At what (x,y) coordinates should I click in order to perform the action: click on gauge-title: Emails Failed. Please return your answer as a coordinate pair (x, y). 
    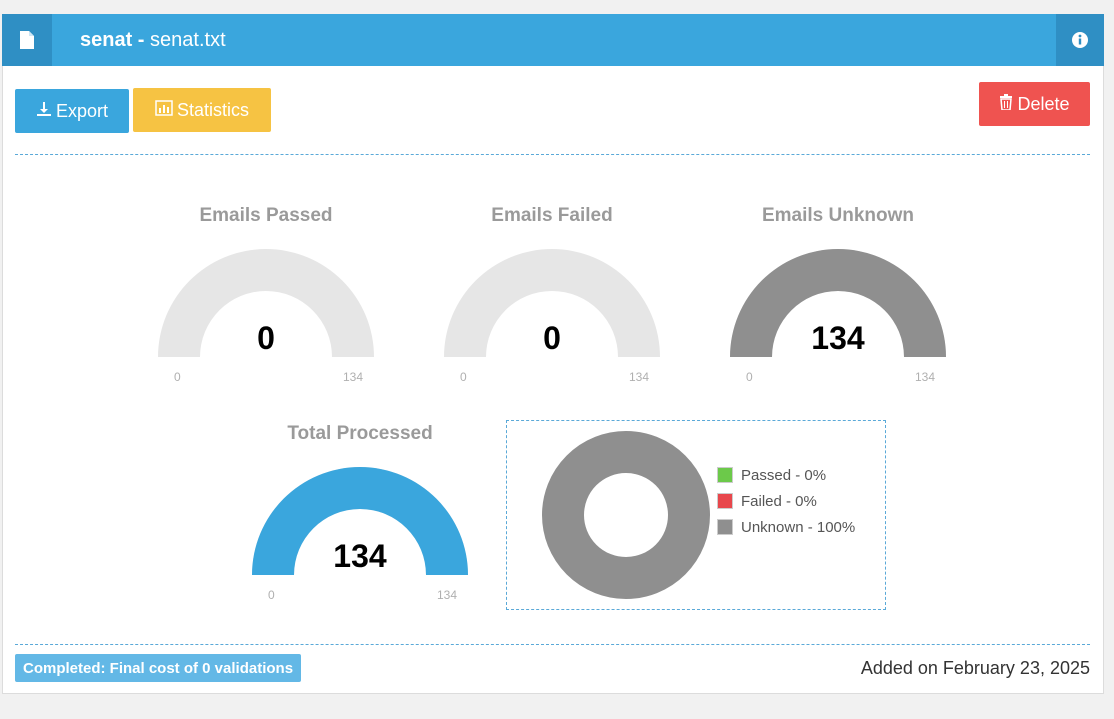
    Looking at the image, I should click on (552, 215).